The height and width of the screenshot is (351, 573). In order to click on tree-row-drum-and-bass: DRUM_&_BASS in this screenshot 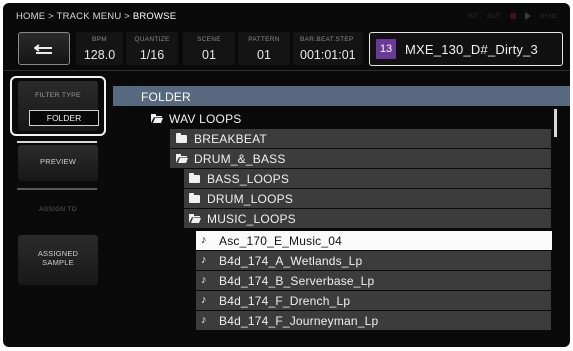, I will do `click(360, 158)`.